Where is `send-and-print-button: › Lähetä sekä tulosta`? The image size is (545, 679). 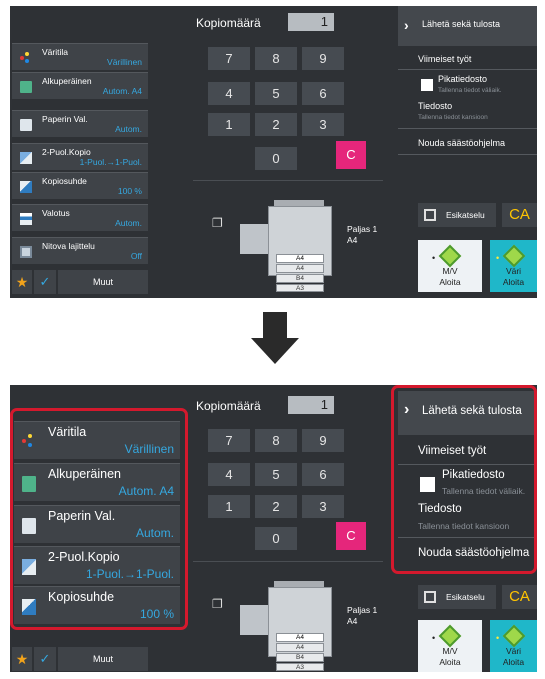 send-and-print-button: › Lähetä sekä tulosta is located at coordinates (467, 26).